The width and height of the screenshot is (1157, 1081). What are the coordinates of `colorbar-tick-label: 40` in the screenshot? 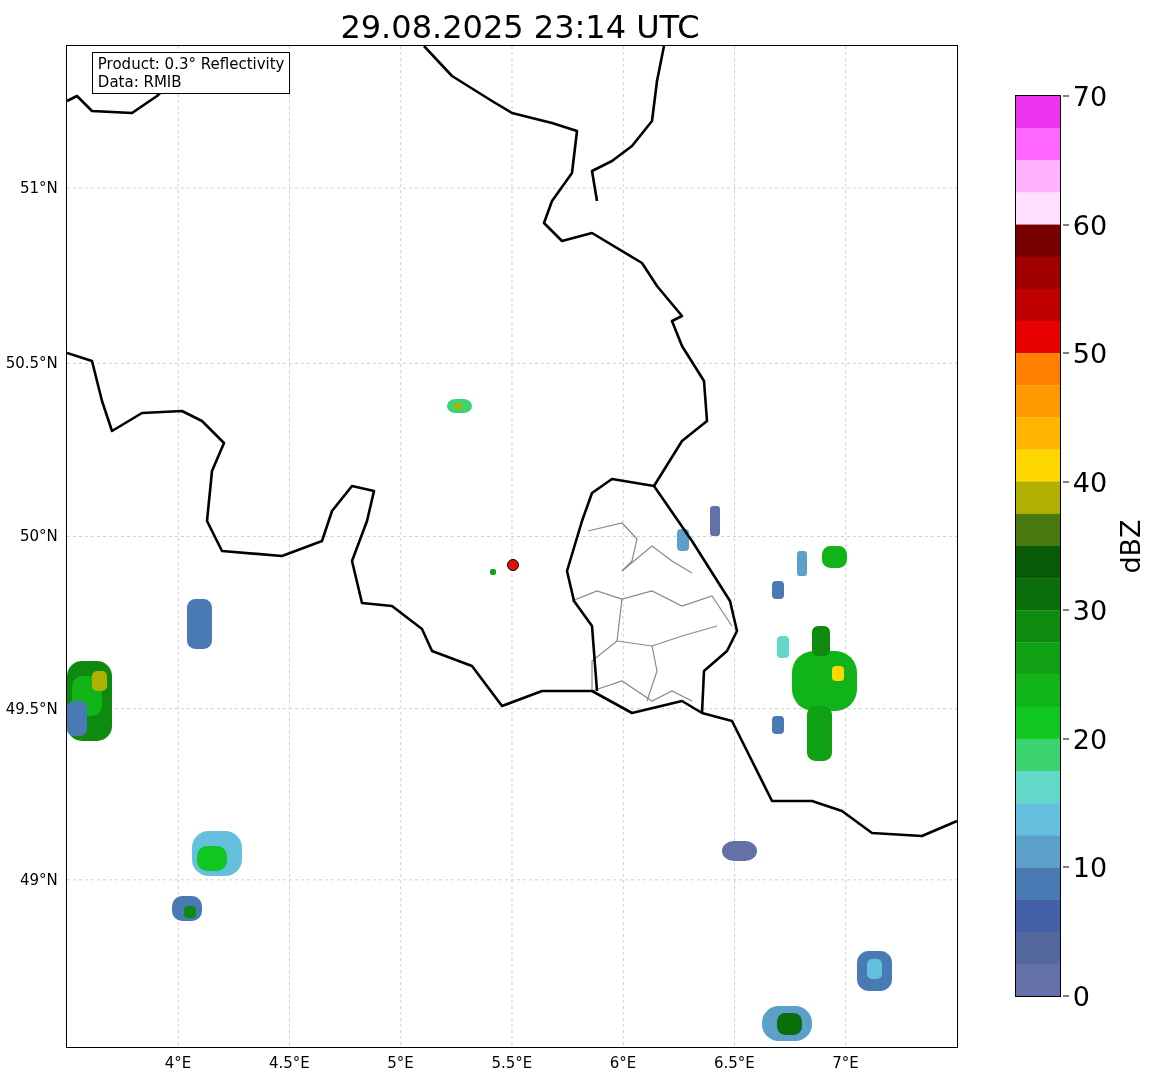 It's located at (1085, 482).